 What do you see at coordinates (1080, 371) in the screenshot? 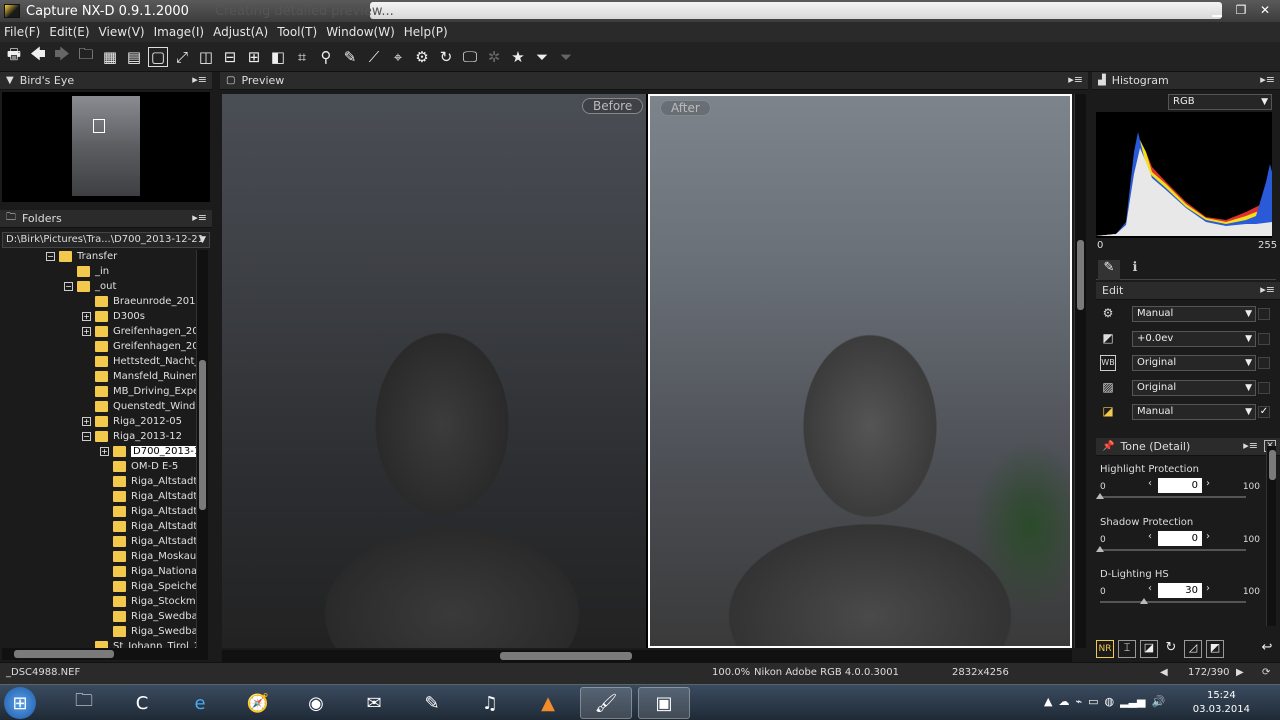
I see `preview-vscrollbar` at bounding box center [1080, 371].